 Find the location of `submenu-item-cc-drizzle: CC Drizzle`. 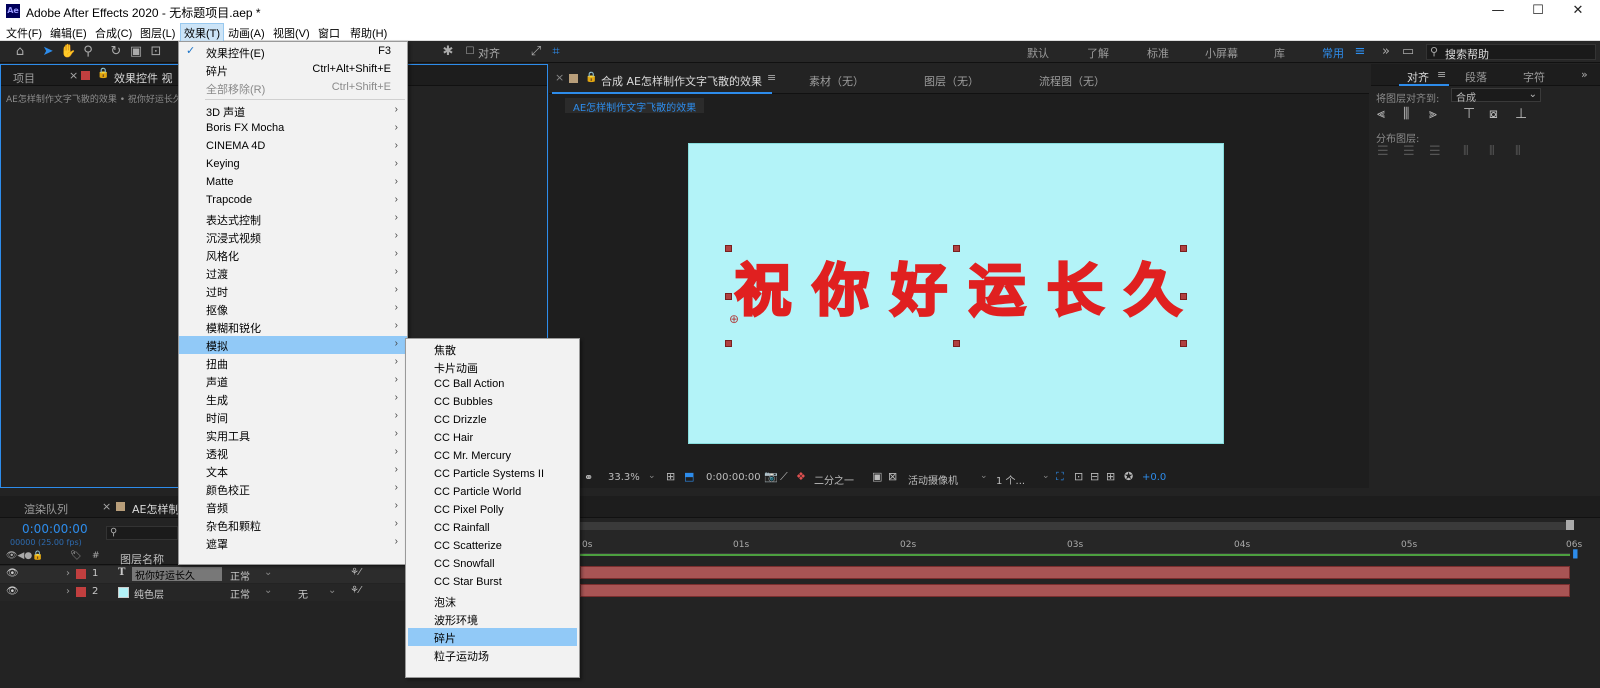

submenu-item-cc-drizzle: CC Drizzle is located at coordinates (492, 421).